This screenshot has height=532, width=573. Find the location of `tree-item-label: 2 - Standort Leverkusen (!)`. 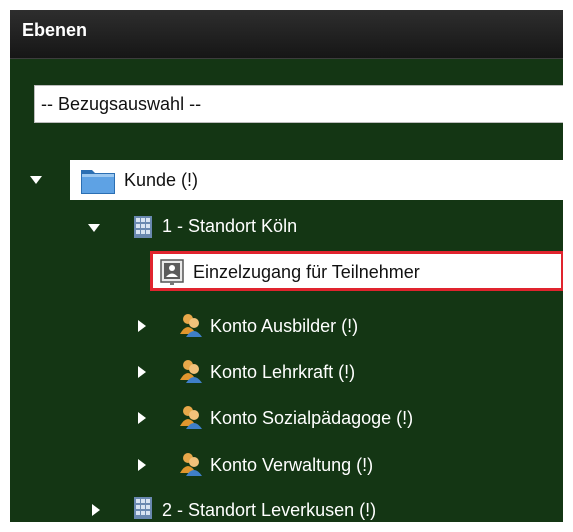

tree-item-label: 2 - Standort Leverkusen (!) is located at coordinates (269, 510).